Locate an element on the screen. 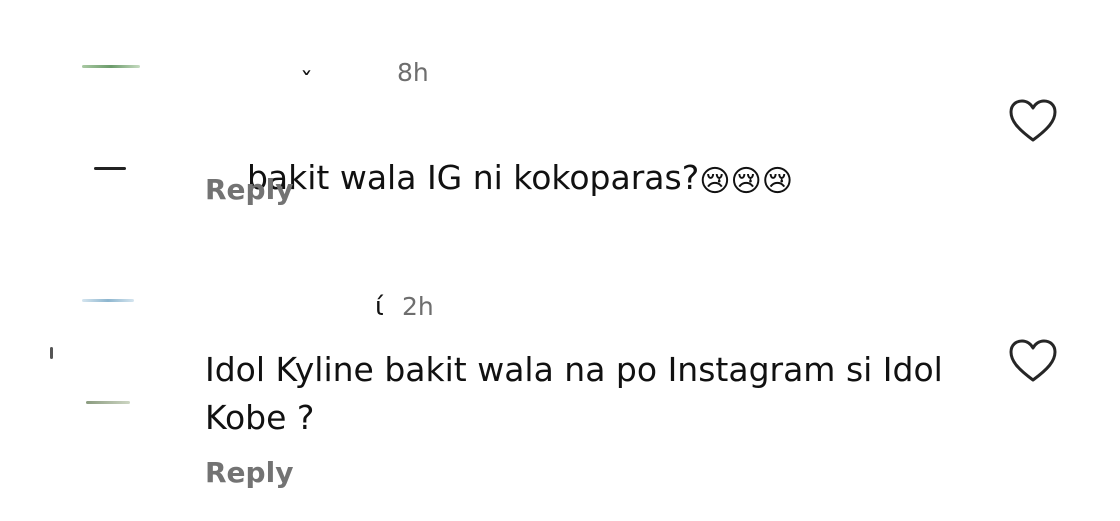 The width and height of the screenshot is (1120, 521). timestamp: 8h is located at coordinates (413, 72).